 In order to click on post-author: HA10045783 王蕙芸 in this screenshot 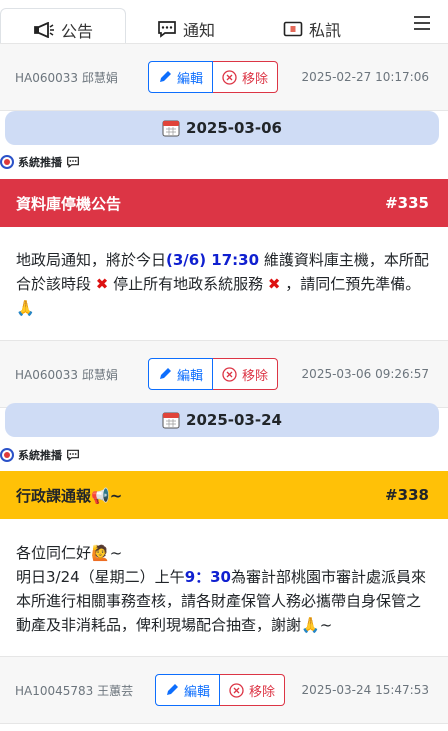, I will do `click(74, 690)`.